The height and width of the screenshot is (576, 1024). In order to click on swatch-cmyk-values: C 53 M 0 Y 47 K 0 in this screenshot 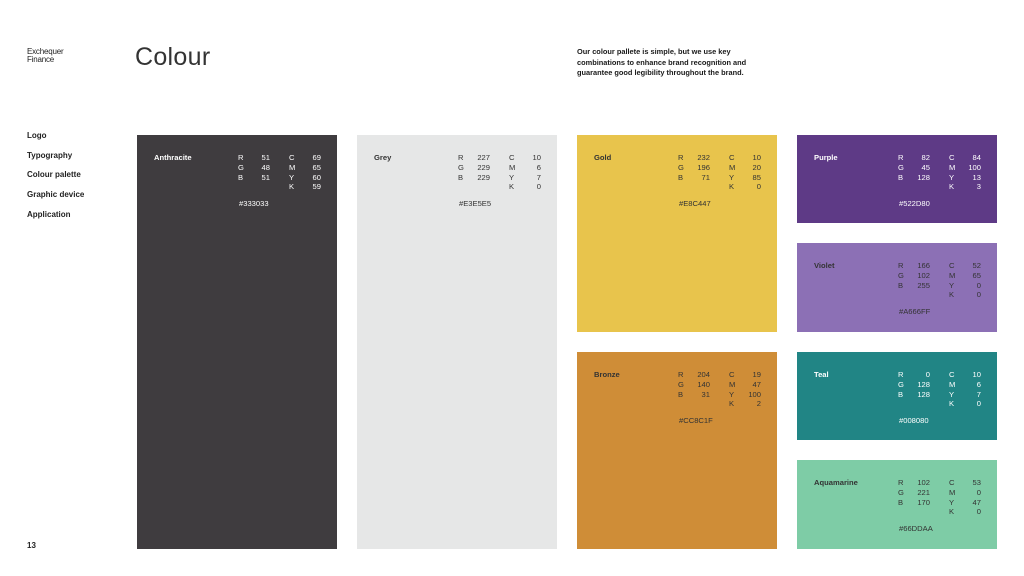, I will do `click(965, 497)`.